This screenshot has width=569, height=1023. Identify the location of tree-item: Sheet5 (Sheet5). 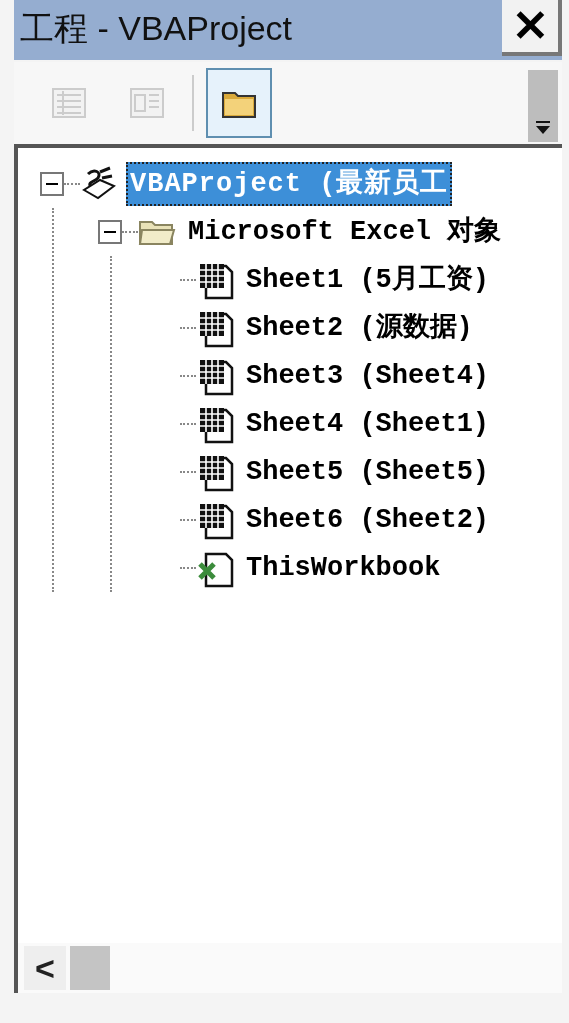
(368, 472).